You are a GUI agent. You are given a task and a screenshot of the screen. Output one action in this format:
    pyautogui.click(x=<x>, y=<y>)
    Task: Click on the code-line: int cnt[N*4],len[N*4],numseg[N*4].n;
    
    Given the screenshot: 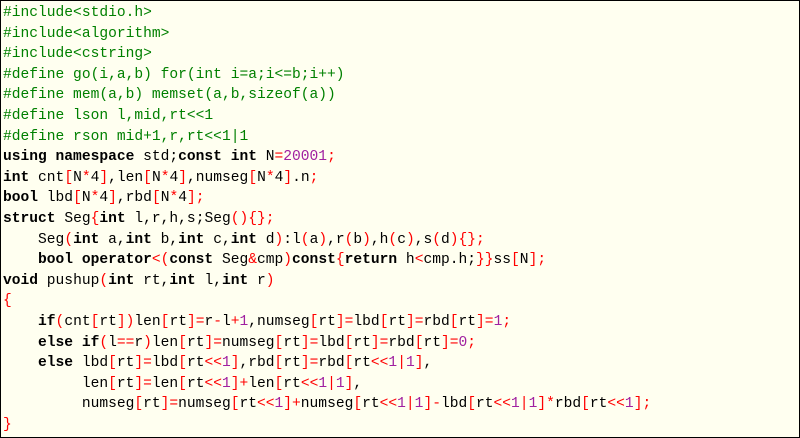 What is the action you would take?
    pyautogui.click(x=327, y=178)
    